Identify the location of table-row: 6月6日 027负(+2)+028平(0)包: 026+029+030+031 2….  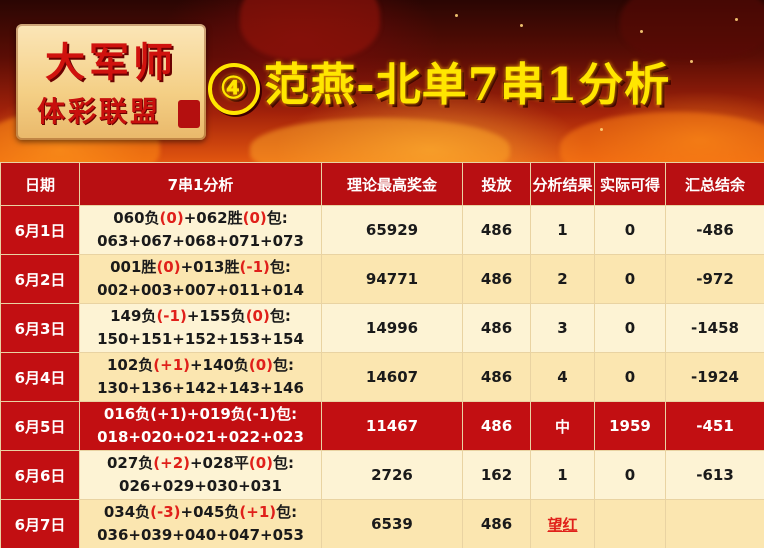
(382, 475).